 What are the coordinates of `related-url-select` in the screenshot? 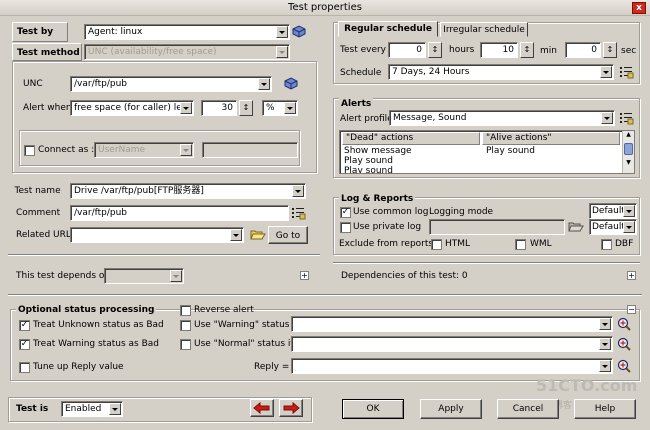 It's located at (157, 235).